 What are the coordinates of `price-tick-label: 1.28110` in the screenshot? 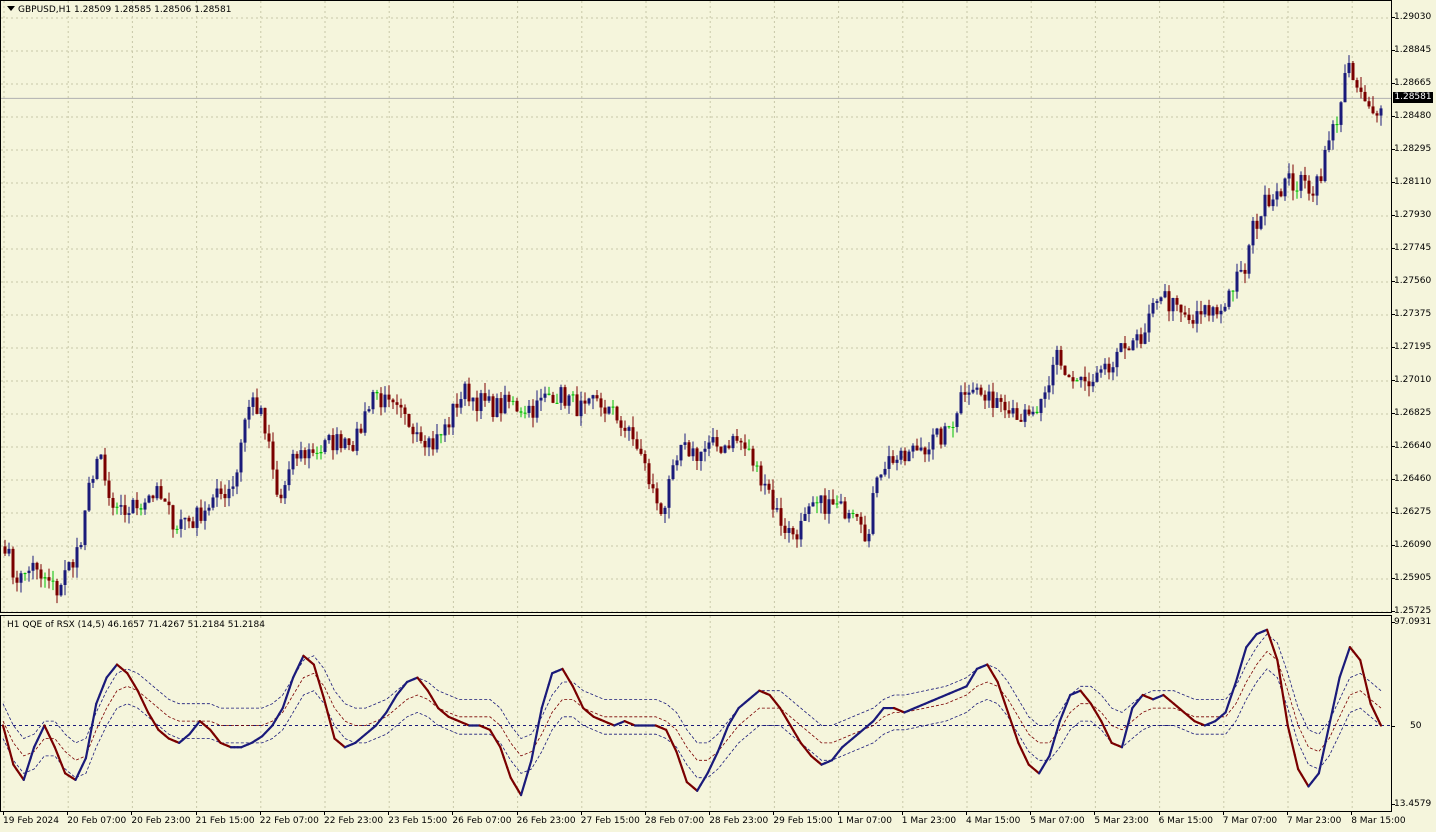 It's located at (1413, 182).